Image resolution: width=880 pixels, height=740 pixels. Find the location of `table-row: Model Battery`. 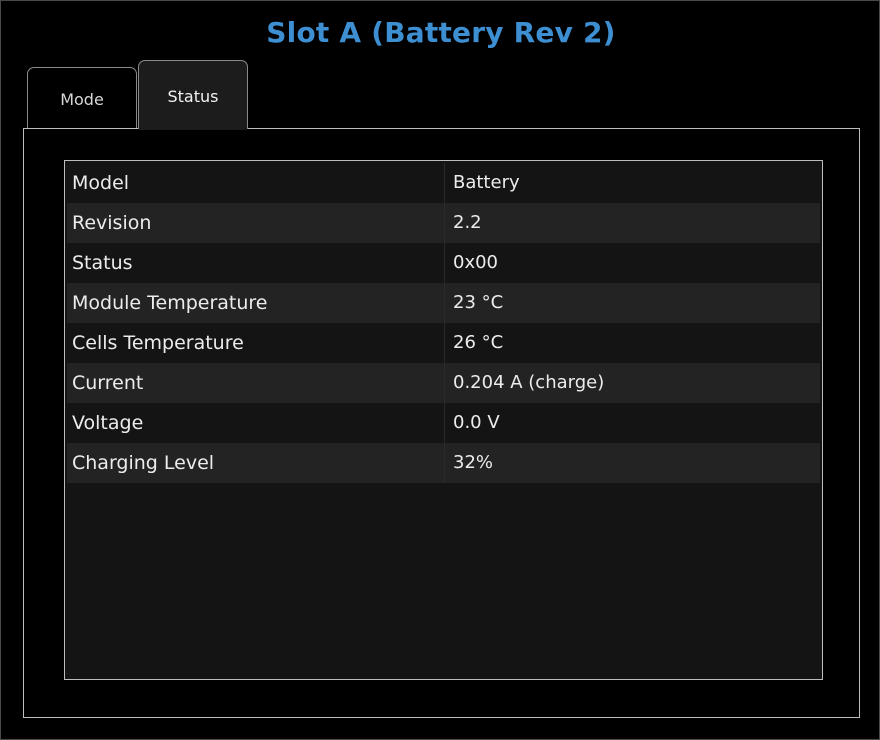

table-row: Model Battery is located at coordinates (443, 183).